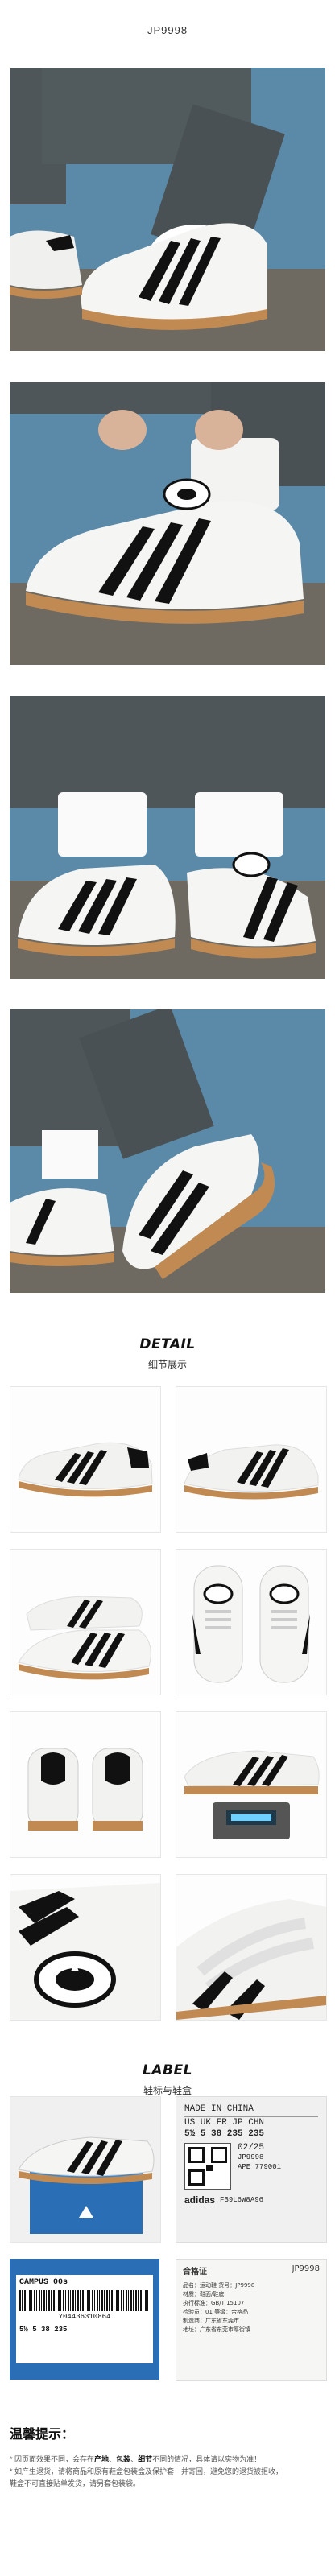 The width and height of the screenshot is (335, 2576). Describe the element at coordinates (85, 1784) in the screenshot. I see `detail-photo-heel` at that location.